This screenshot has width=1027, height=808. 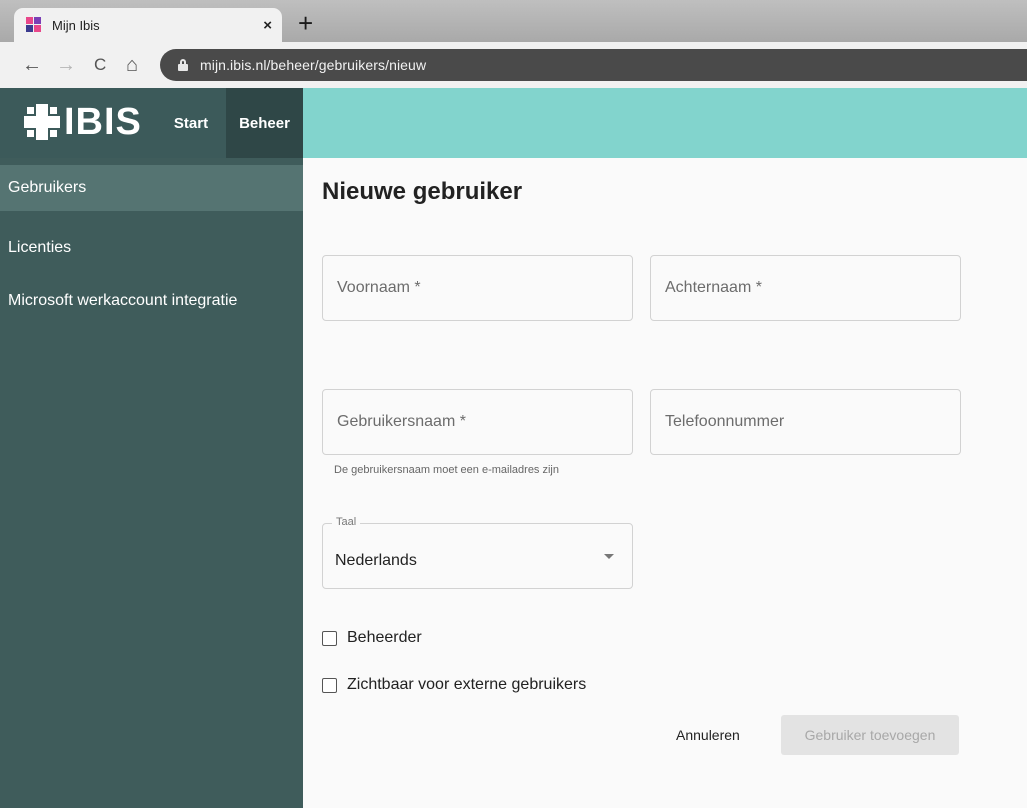 I want to click on phone-field, so click(x=805, y=422).